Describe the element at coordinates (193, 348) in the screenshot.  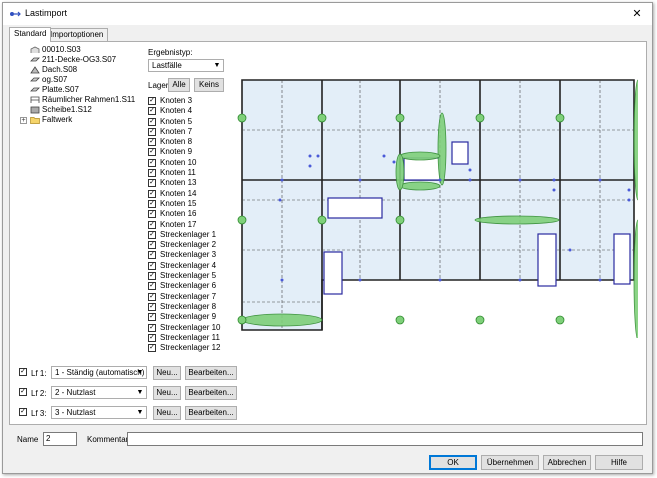
I see `list-item: ✓ Streckenlager 12` at that location.